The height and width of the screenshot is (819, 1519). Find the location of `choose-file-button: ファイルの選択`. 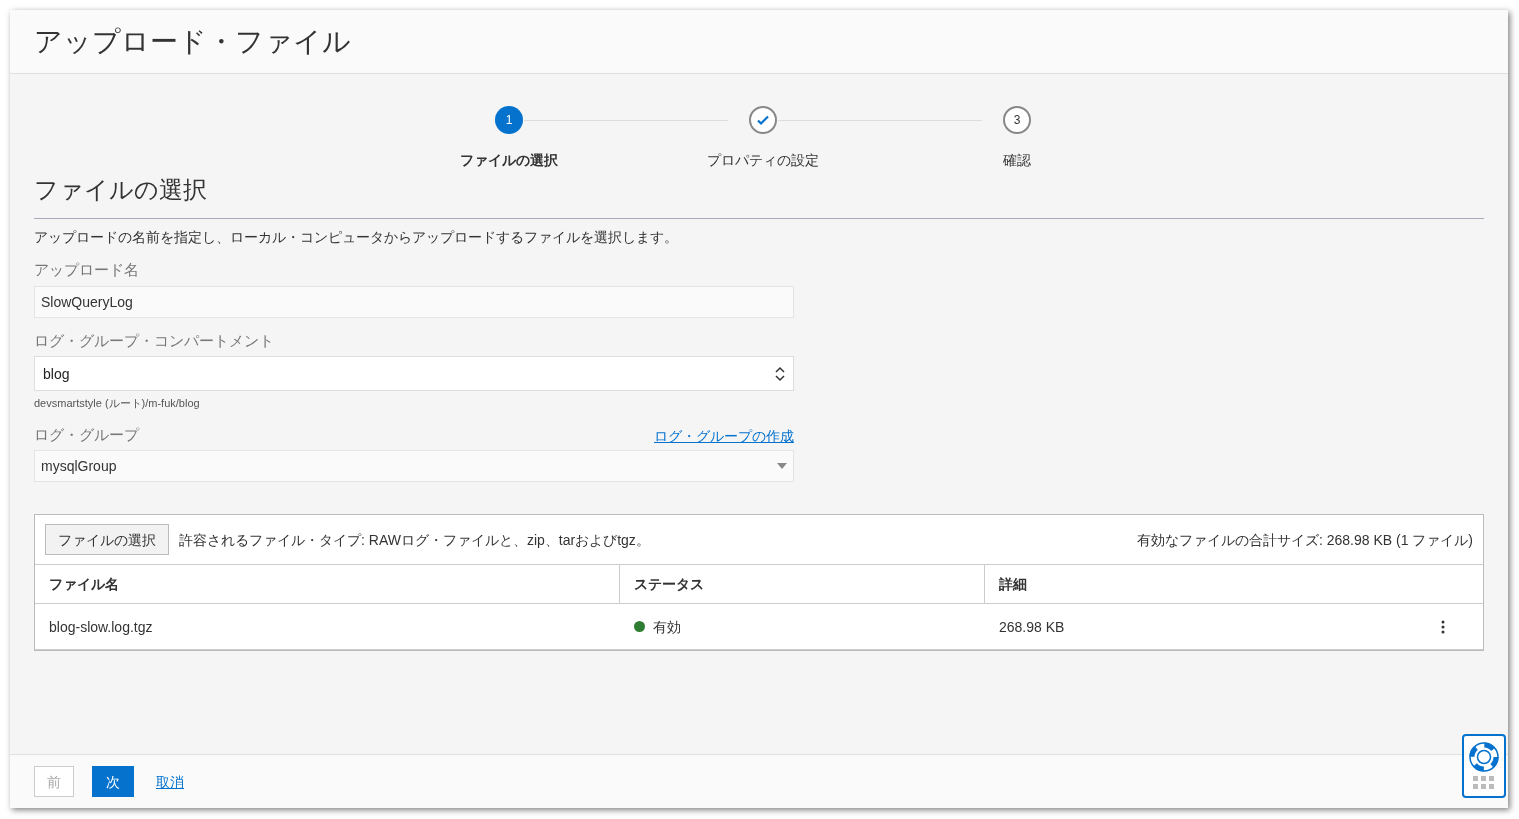

choose-file-button: ファイルの選択 is located at coordinates (107, 539).